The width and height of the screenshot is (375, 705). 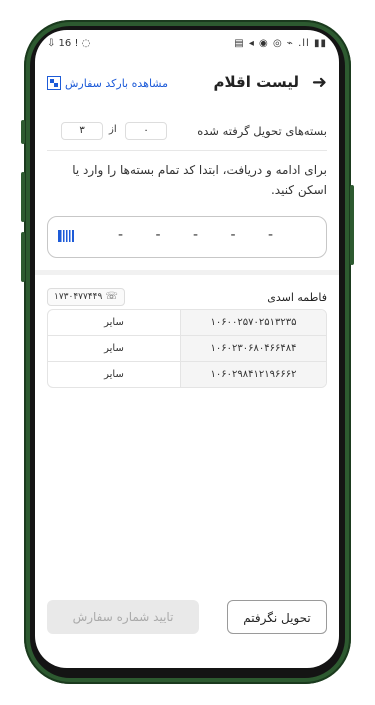 What do you see at coordinates (82, 131) in the screenshot?
I see `total-count: ۳` at bounding box center [82, 131].